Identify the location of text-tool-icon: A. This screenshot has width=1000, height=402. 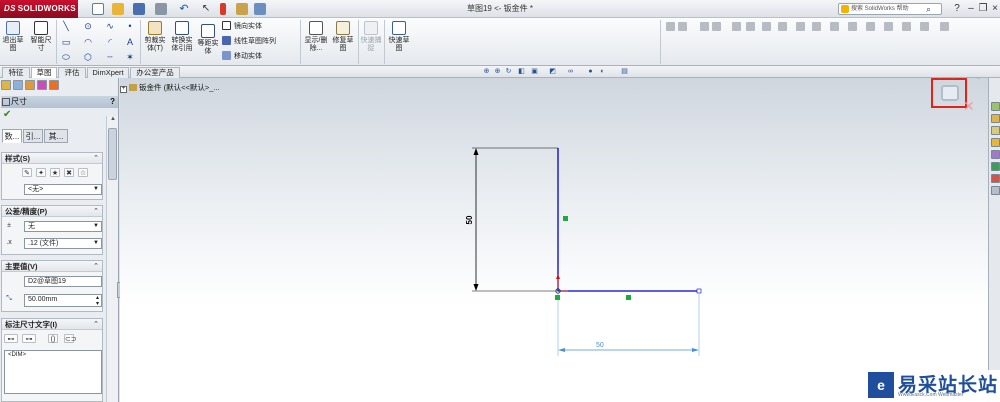
(130, 42).